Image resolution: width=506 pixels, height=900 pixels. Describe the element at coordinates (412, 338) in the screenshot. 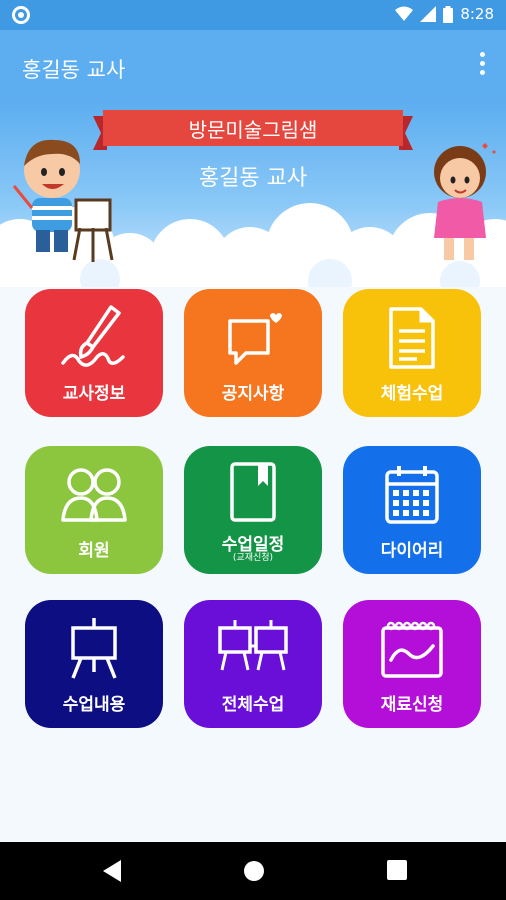

I see `document-icon` at that location.